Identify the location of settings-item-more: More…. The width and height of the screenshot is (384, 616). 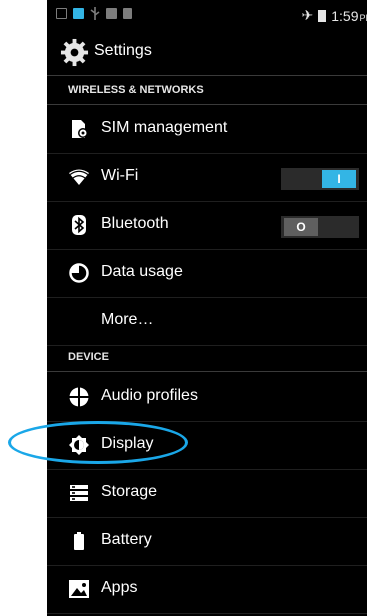
(207, 321).